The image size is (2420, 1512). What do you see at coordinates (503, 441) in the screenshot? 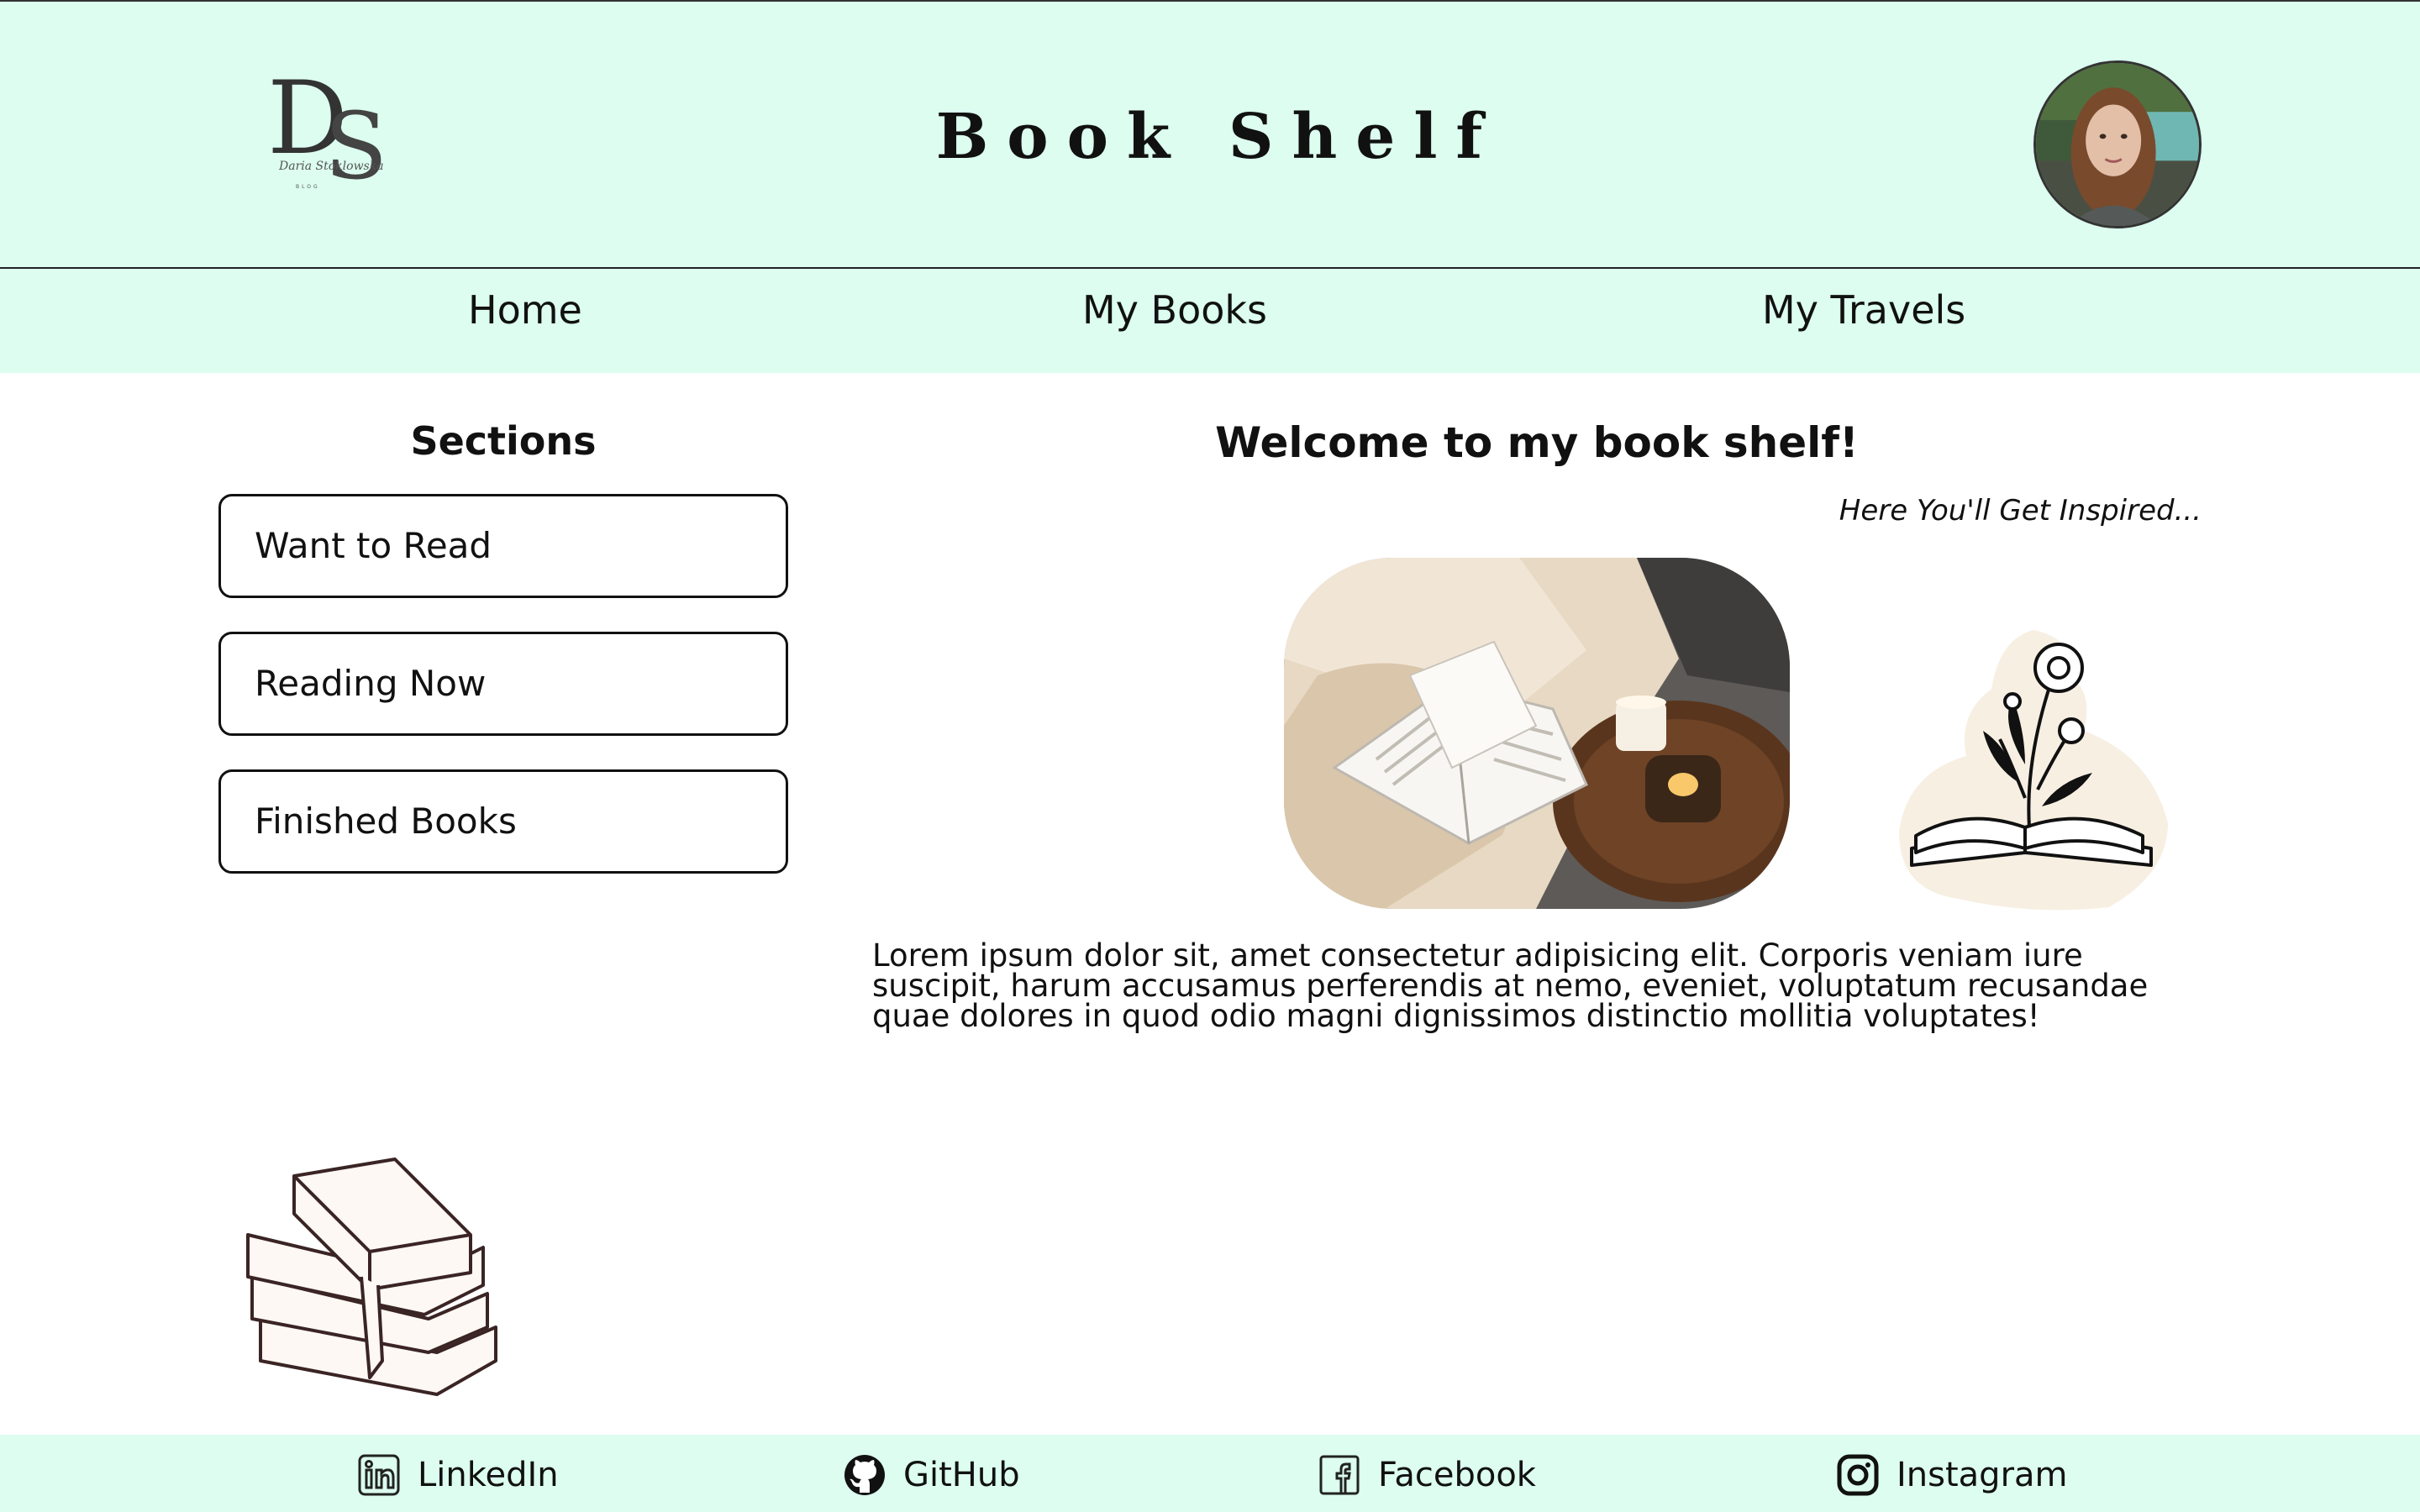
I see `sections-heading: Sections` at bounding box center [503, 441].